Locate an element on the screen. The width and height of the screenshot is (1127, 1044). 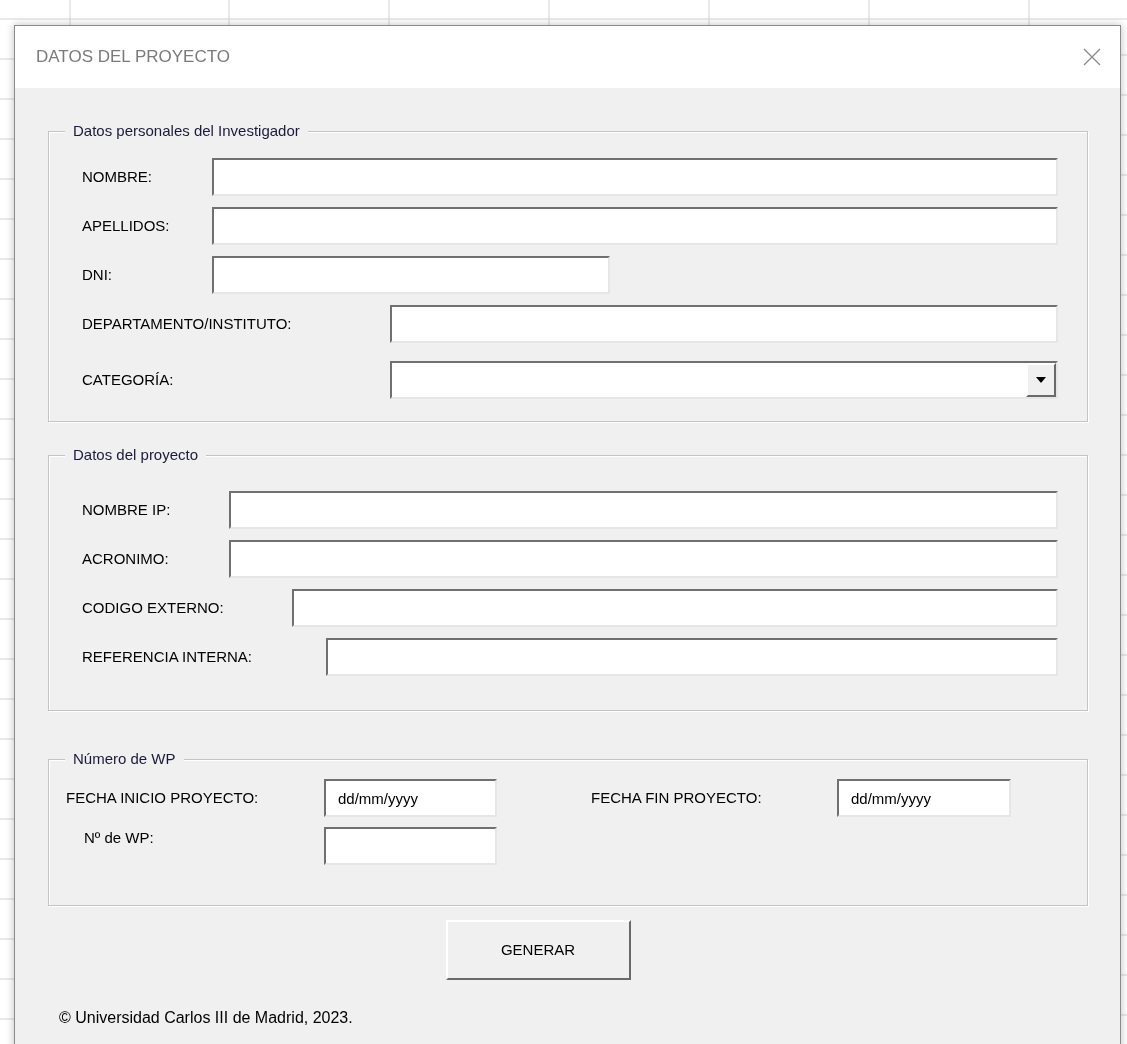
copyright-text: © Universidad Carlos III de Madrid, 2023. is located at coordinates (206, 1018).